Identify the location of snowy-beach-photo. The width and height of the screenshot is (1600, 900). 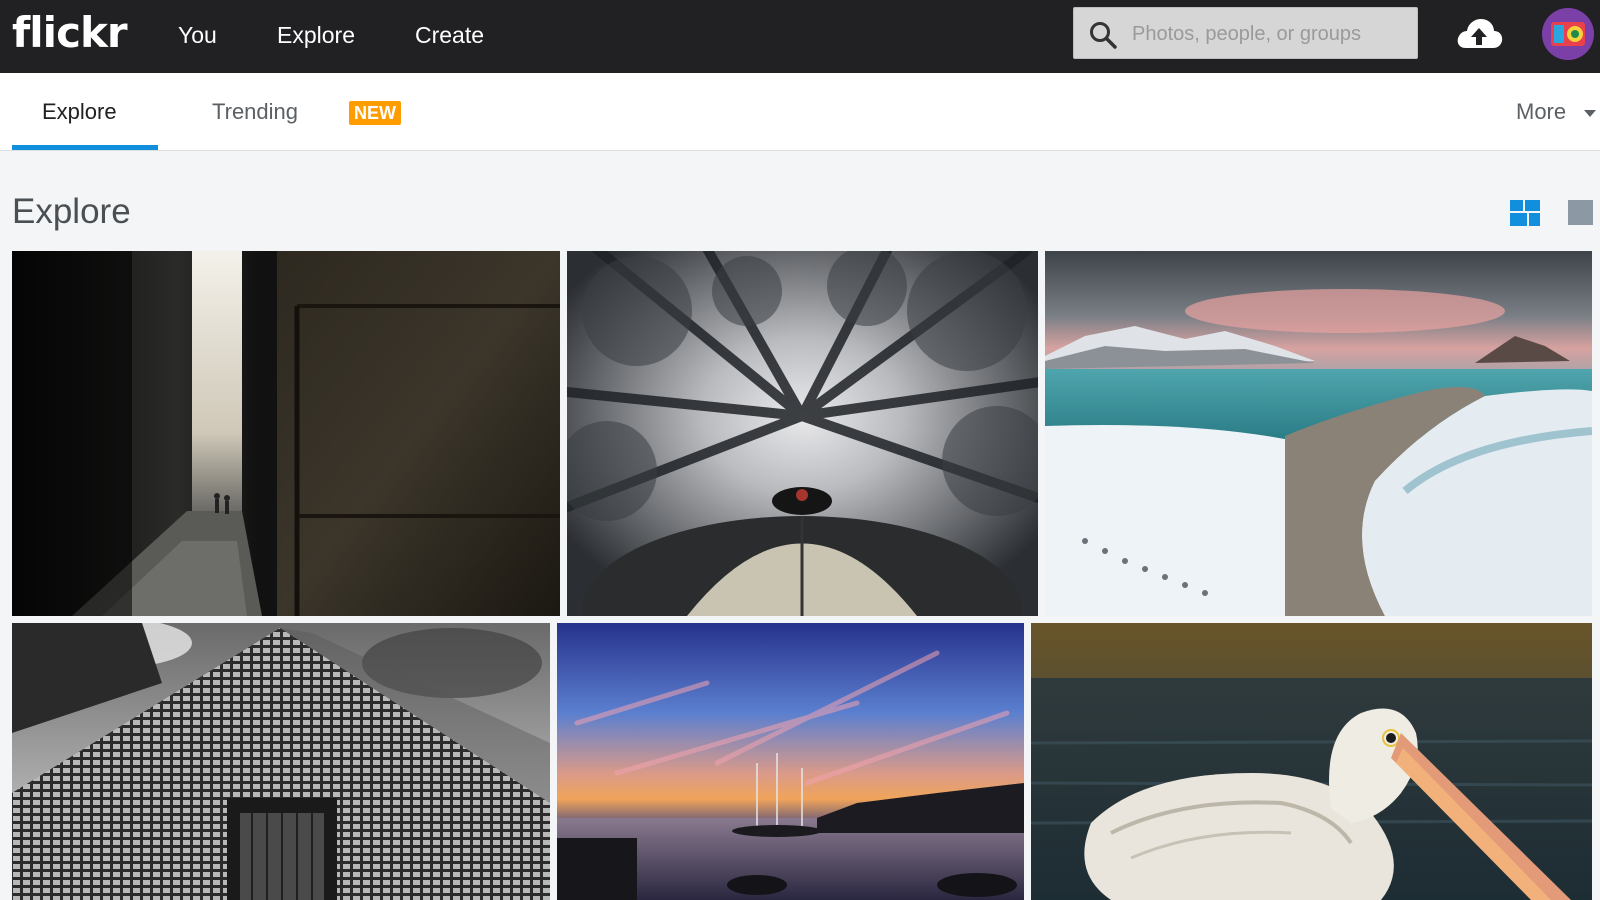
(1318, 433).